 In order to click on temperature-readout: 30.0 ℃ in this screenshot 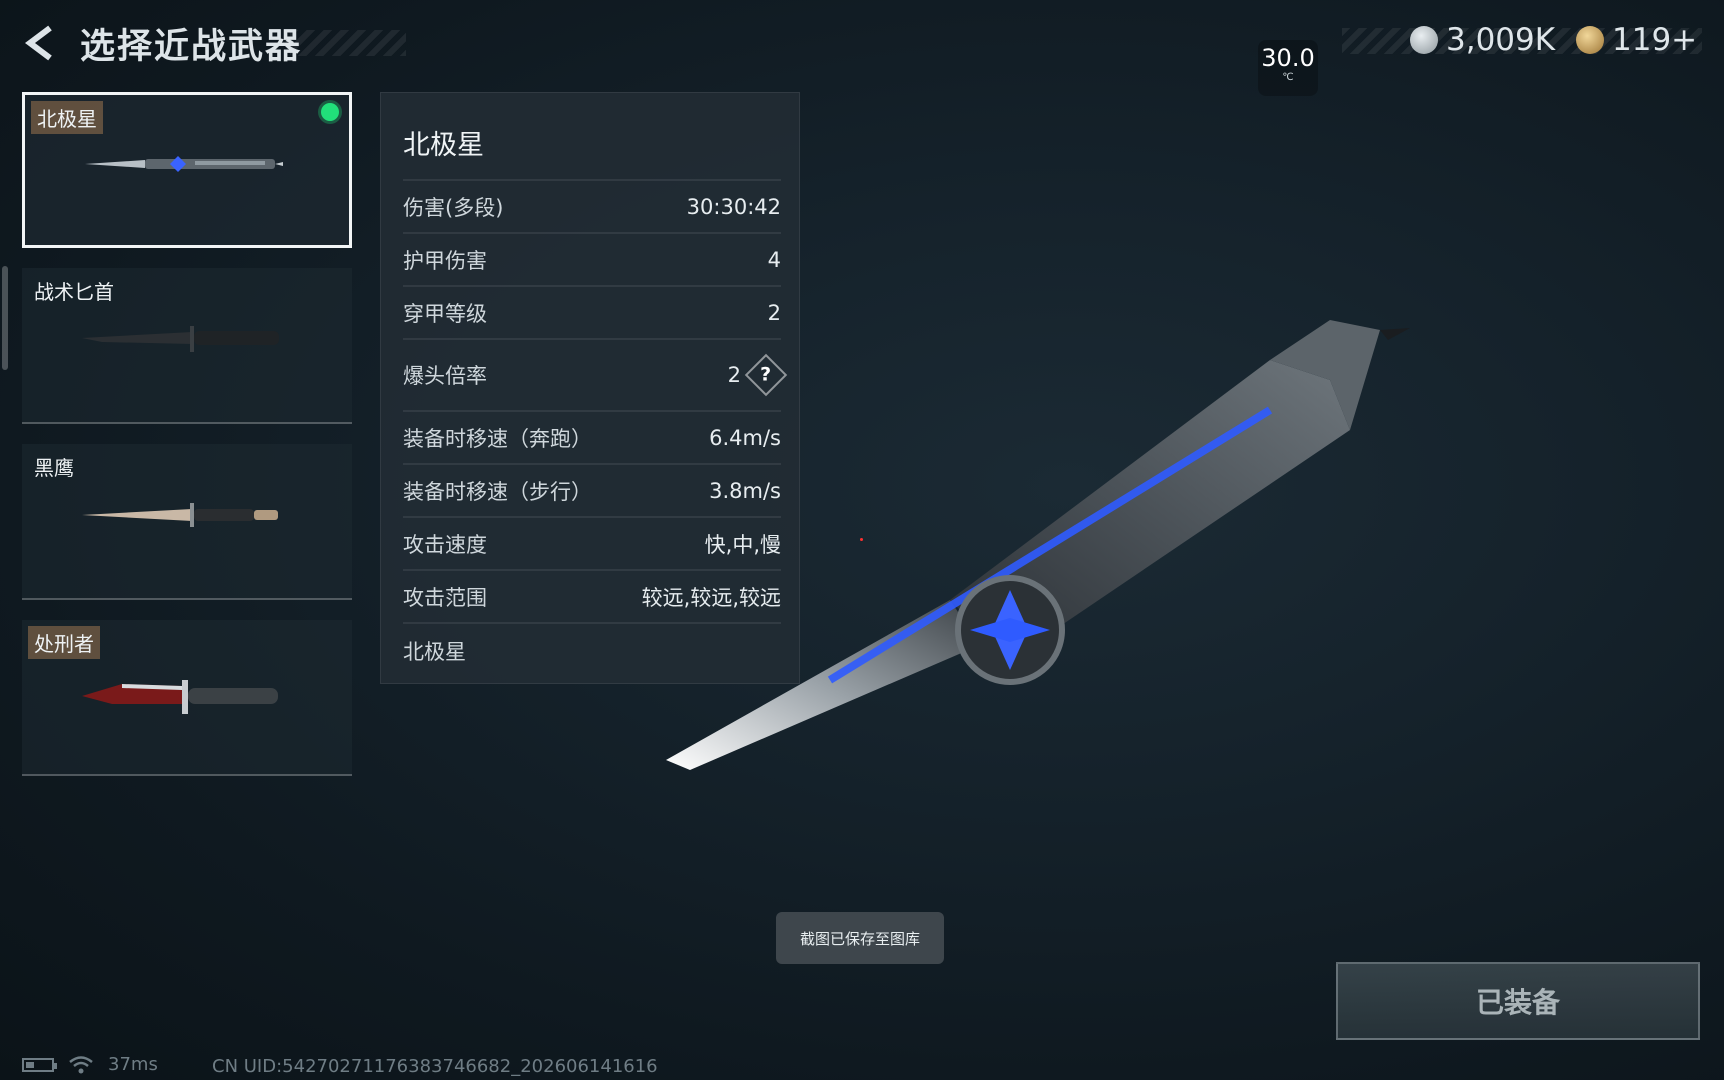, I will do `click(1288, 68)`.